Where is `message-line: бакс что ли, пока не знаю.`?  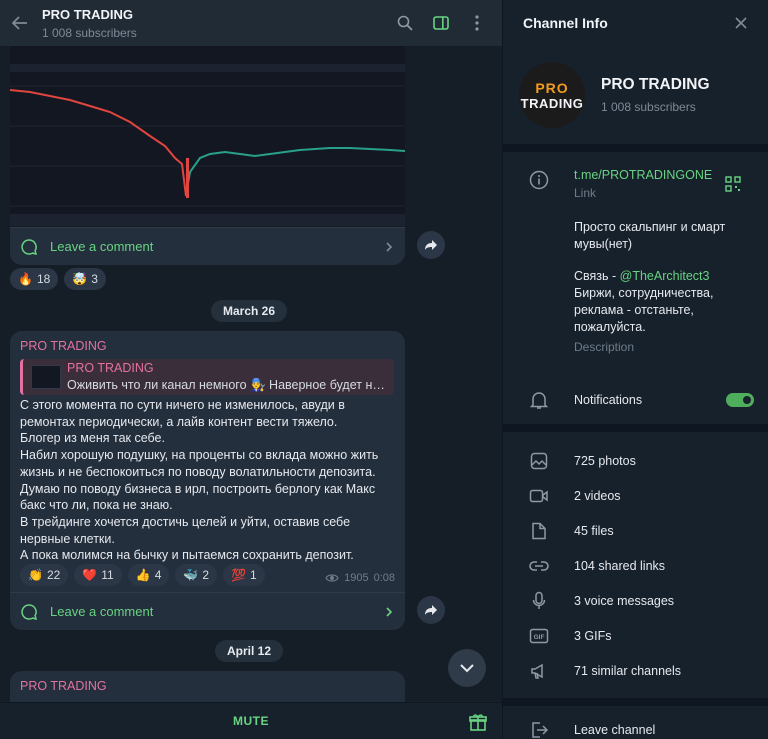 message-line: бакс что ли, пока не знаю. is located at coordinates (96, 505).